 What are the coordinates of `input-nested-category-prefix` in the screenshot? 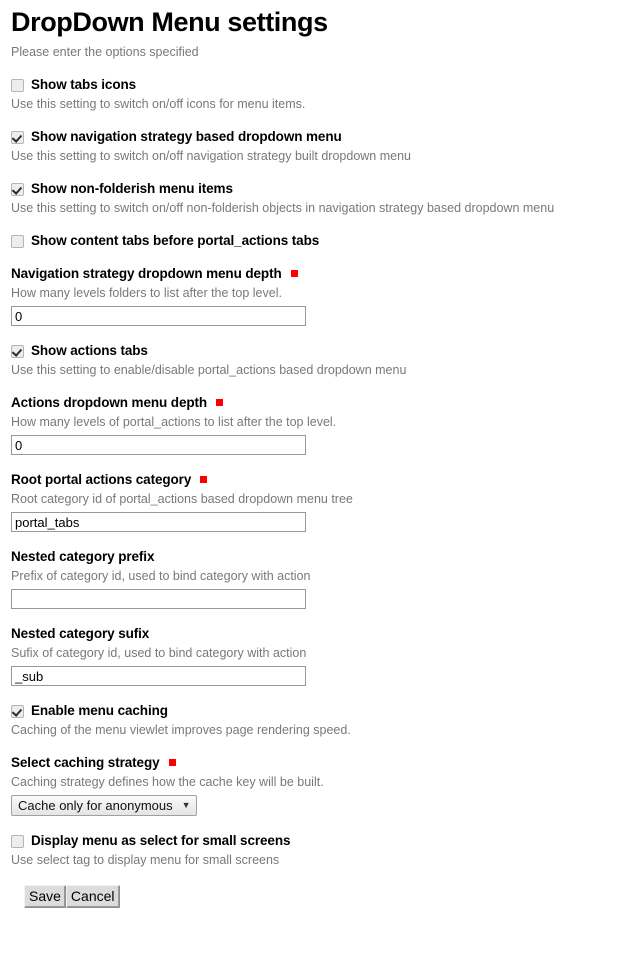 It's located at (158, 599).